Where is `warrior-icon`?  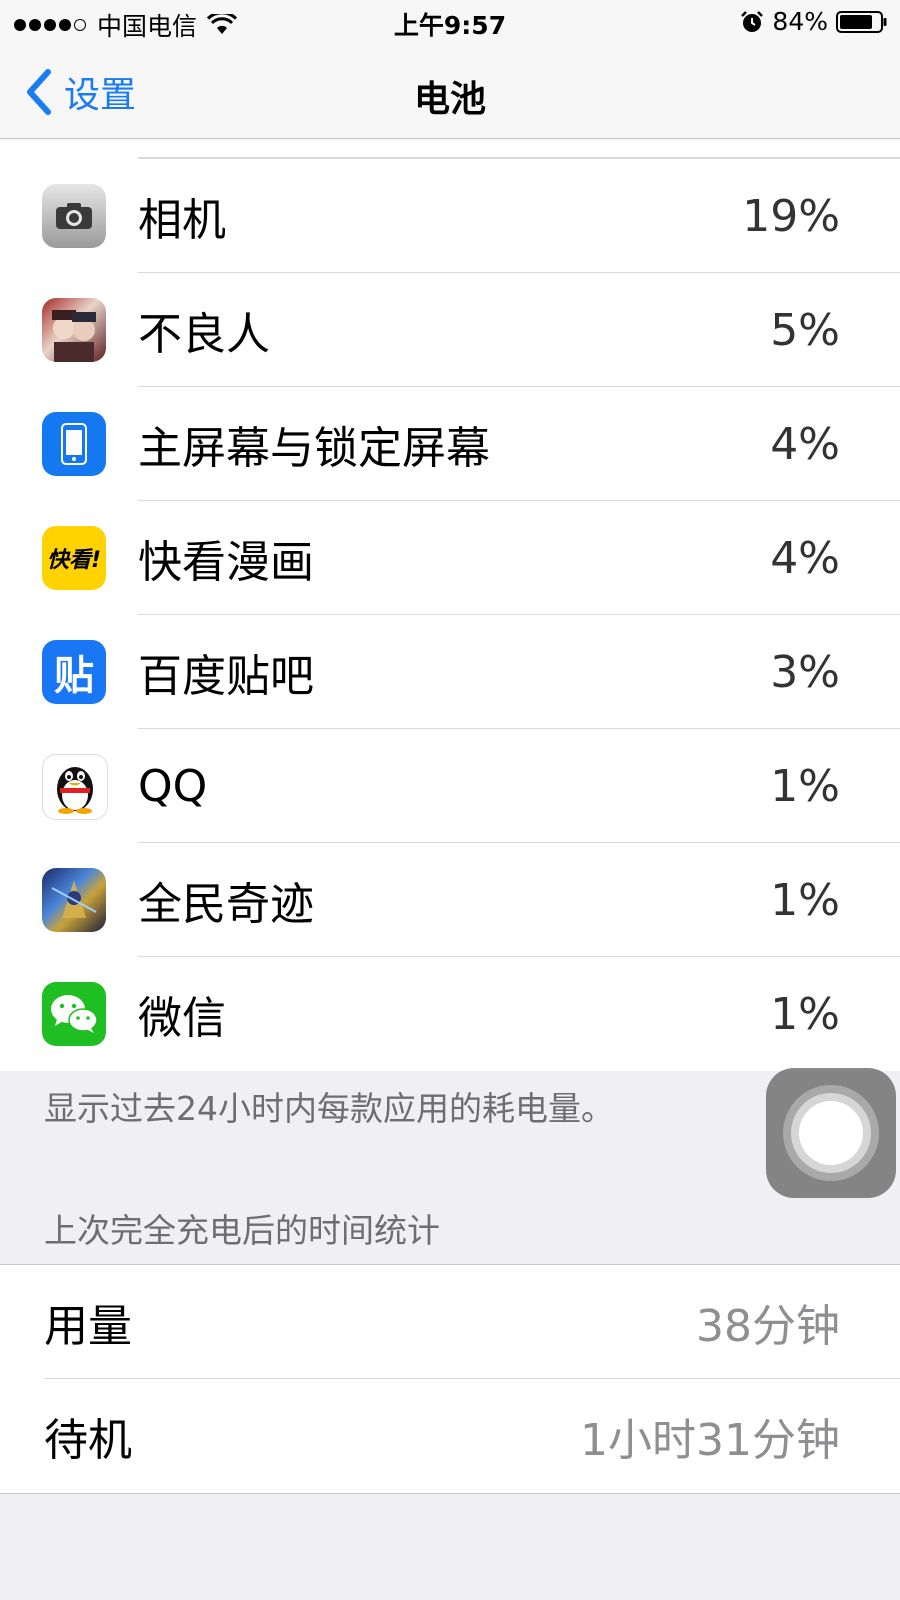 warrior-icon is located at coordinates (74, 899).